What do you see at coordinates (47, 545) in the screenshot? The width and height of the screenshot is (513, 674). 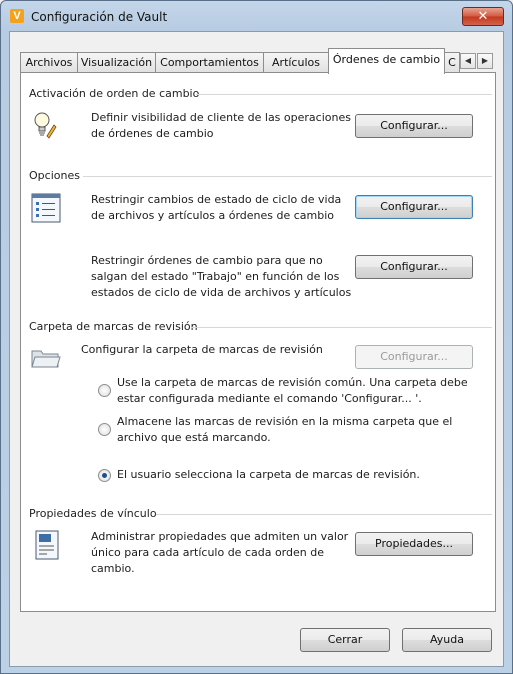 I see `link-properties-icon` at bounding box center [47, 545].